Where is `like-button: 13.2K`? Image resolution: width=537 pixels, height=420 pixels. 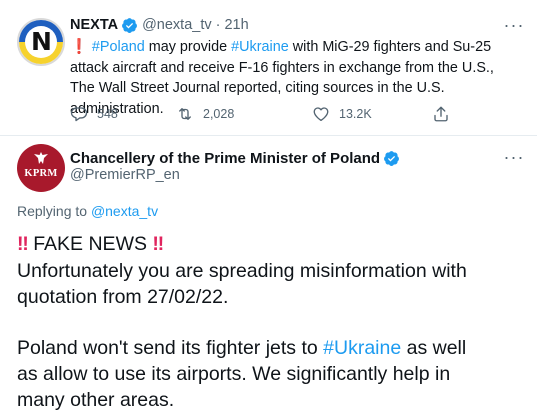
like-button: 13.2K is located at coordinates (342, 114).